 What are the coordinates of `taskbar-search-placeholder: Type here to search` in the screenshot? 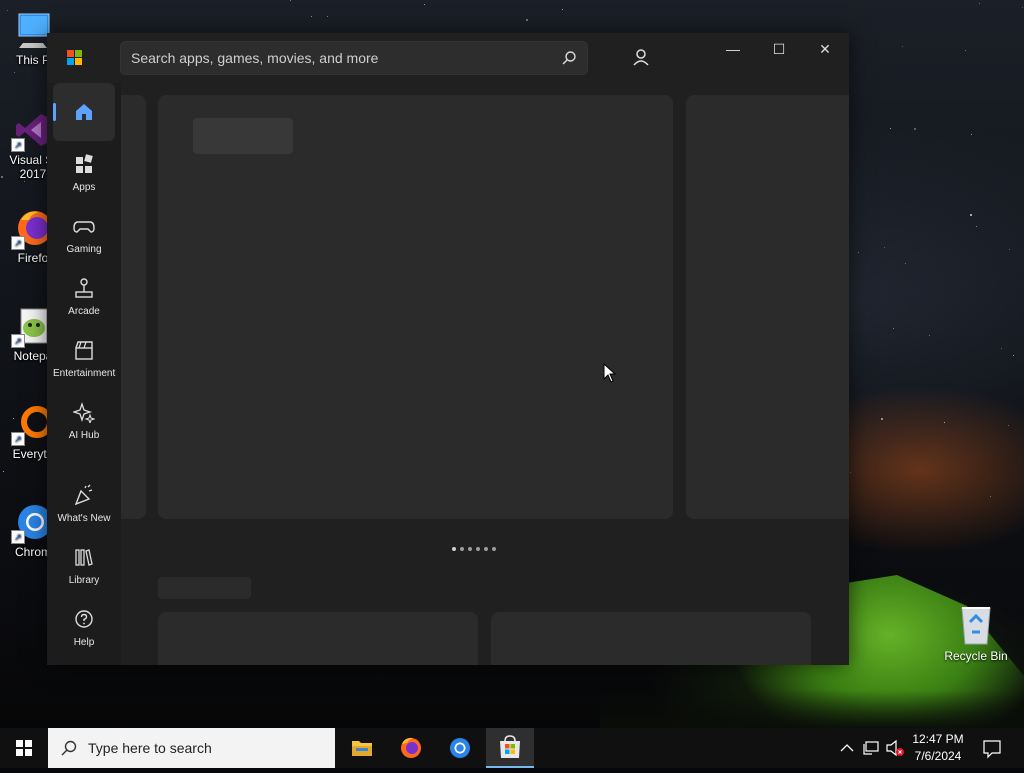 It's located at (150, 748).